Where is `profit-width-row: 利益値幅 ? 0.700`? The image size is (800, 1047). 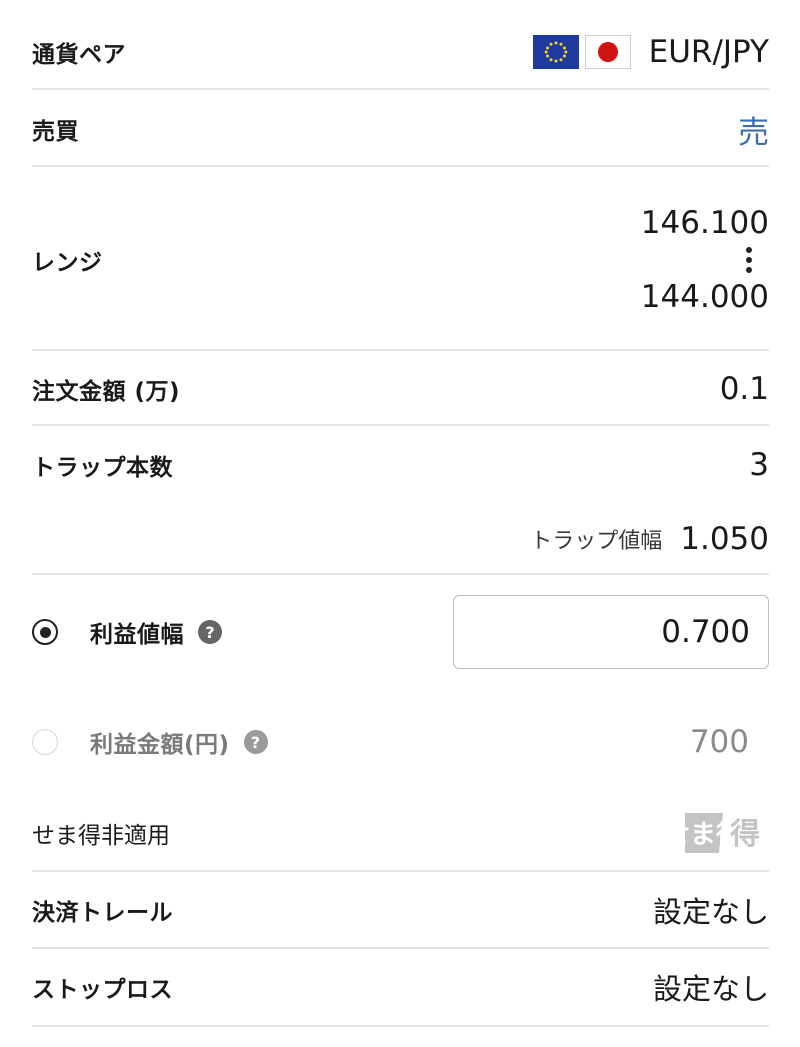
profit-width-row: 利益値幅 ? 0.700 is located at coordinates (400, 632).